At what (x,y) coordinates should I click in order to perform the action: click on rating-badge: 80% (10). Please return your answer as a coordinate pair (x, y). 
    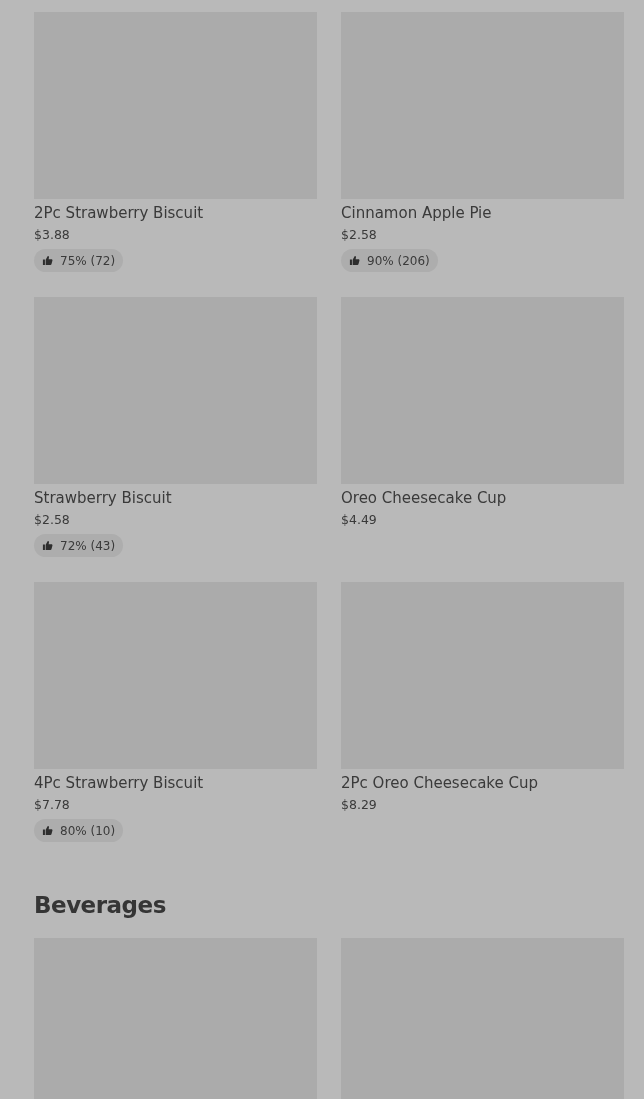
    Looking at the image, I should click on (79, 830).